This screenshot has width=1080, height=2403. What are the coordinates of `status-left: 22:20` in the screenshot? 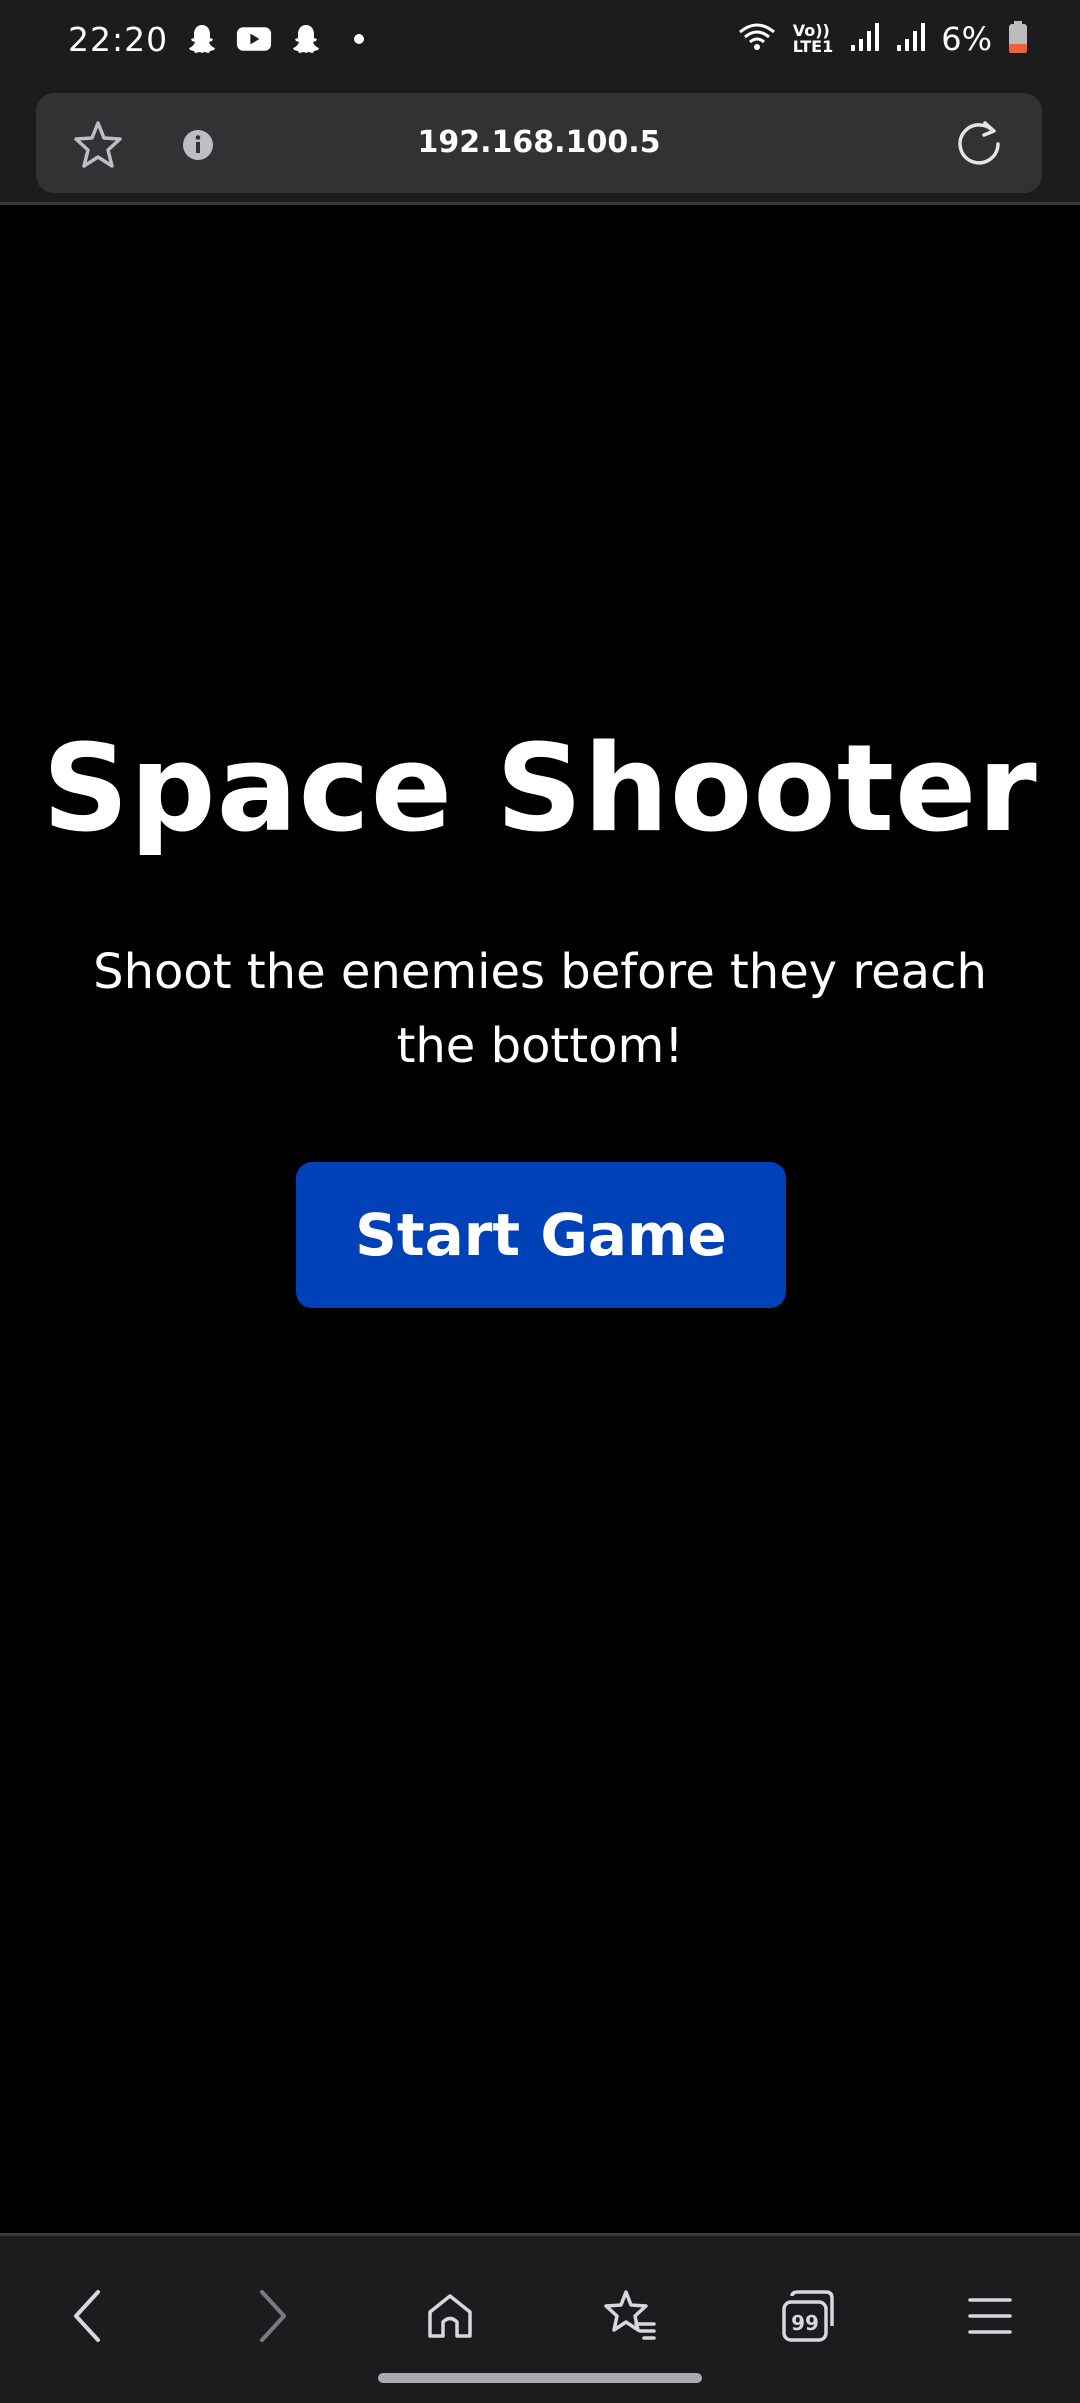 It's located at (216, 39).